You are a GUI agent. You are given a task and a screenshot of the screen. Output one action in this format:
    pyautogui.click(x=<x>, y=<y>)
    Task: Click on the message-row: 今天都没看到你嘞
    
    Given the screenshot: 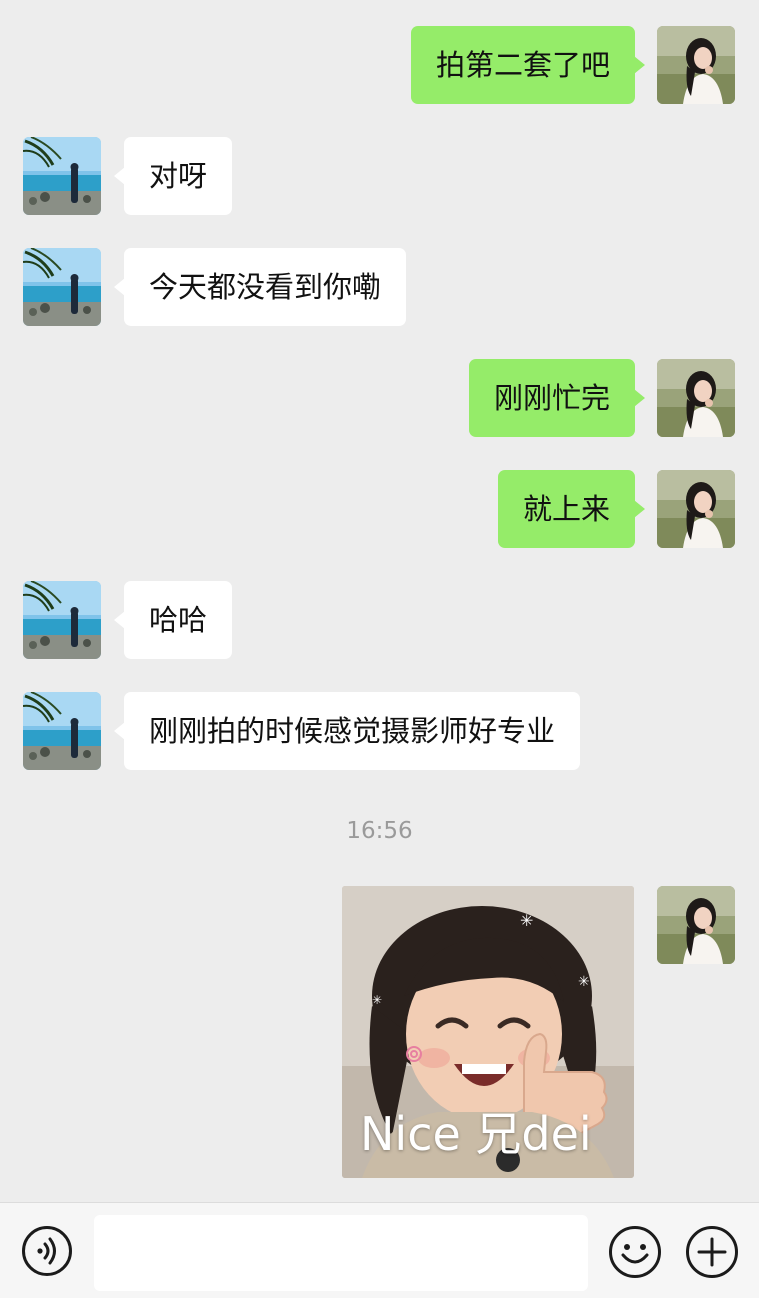 What is the action you would take?
    pyautogui.click(x=379, y=287)
    